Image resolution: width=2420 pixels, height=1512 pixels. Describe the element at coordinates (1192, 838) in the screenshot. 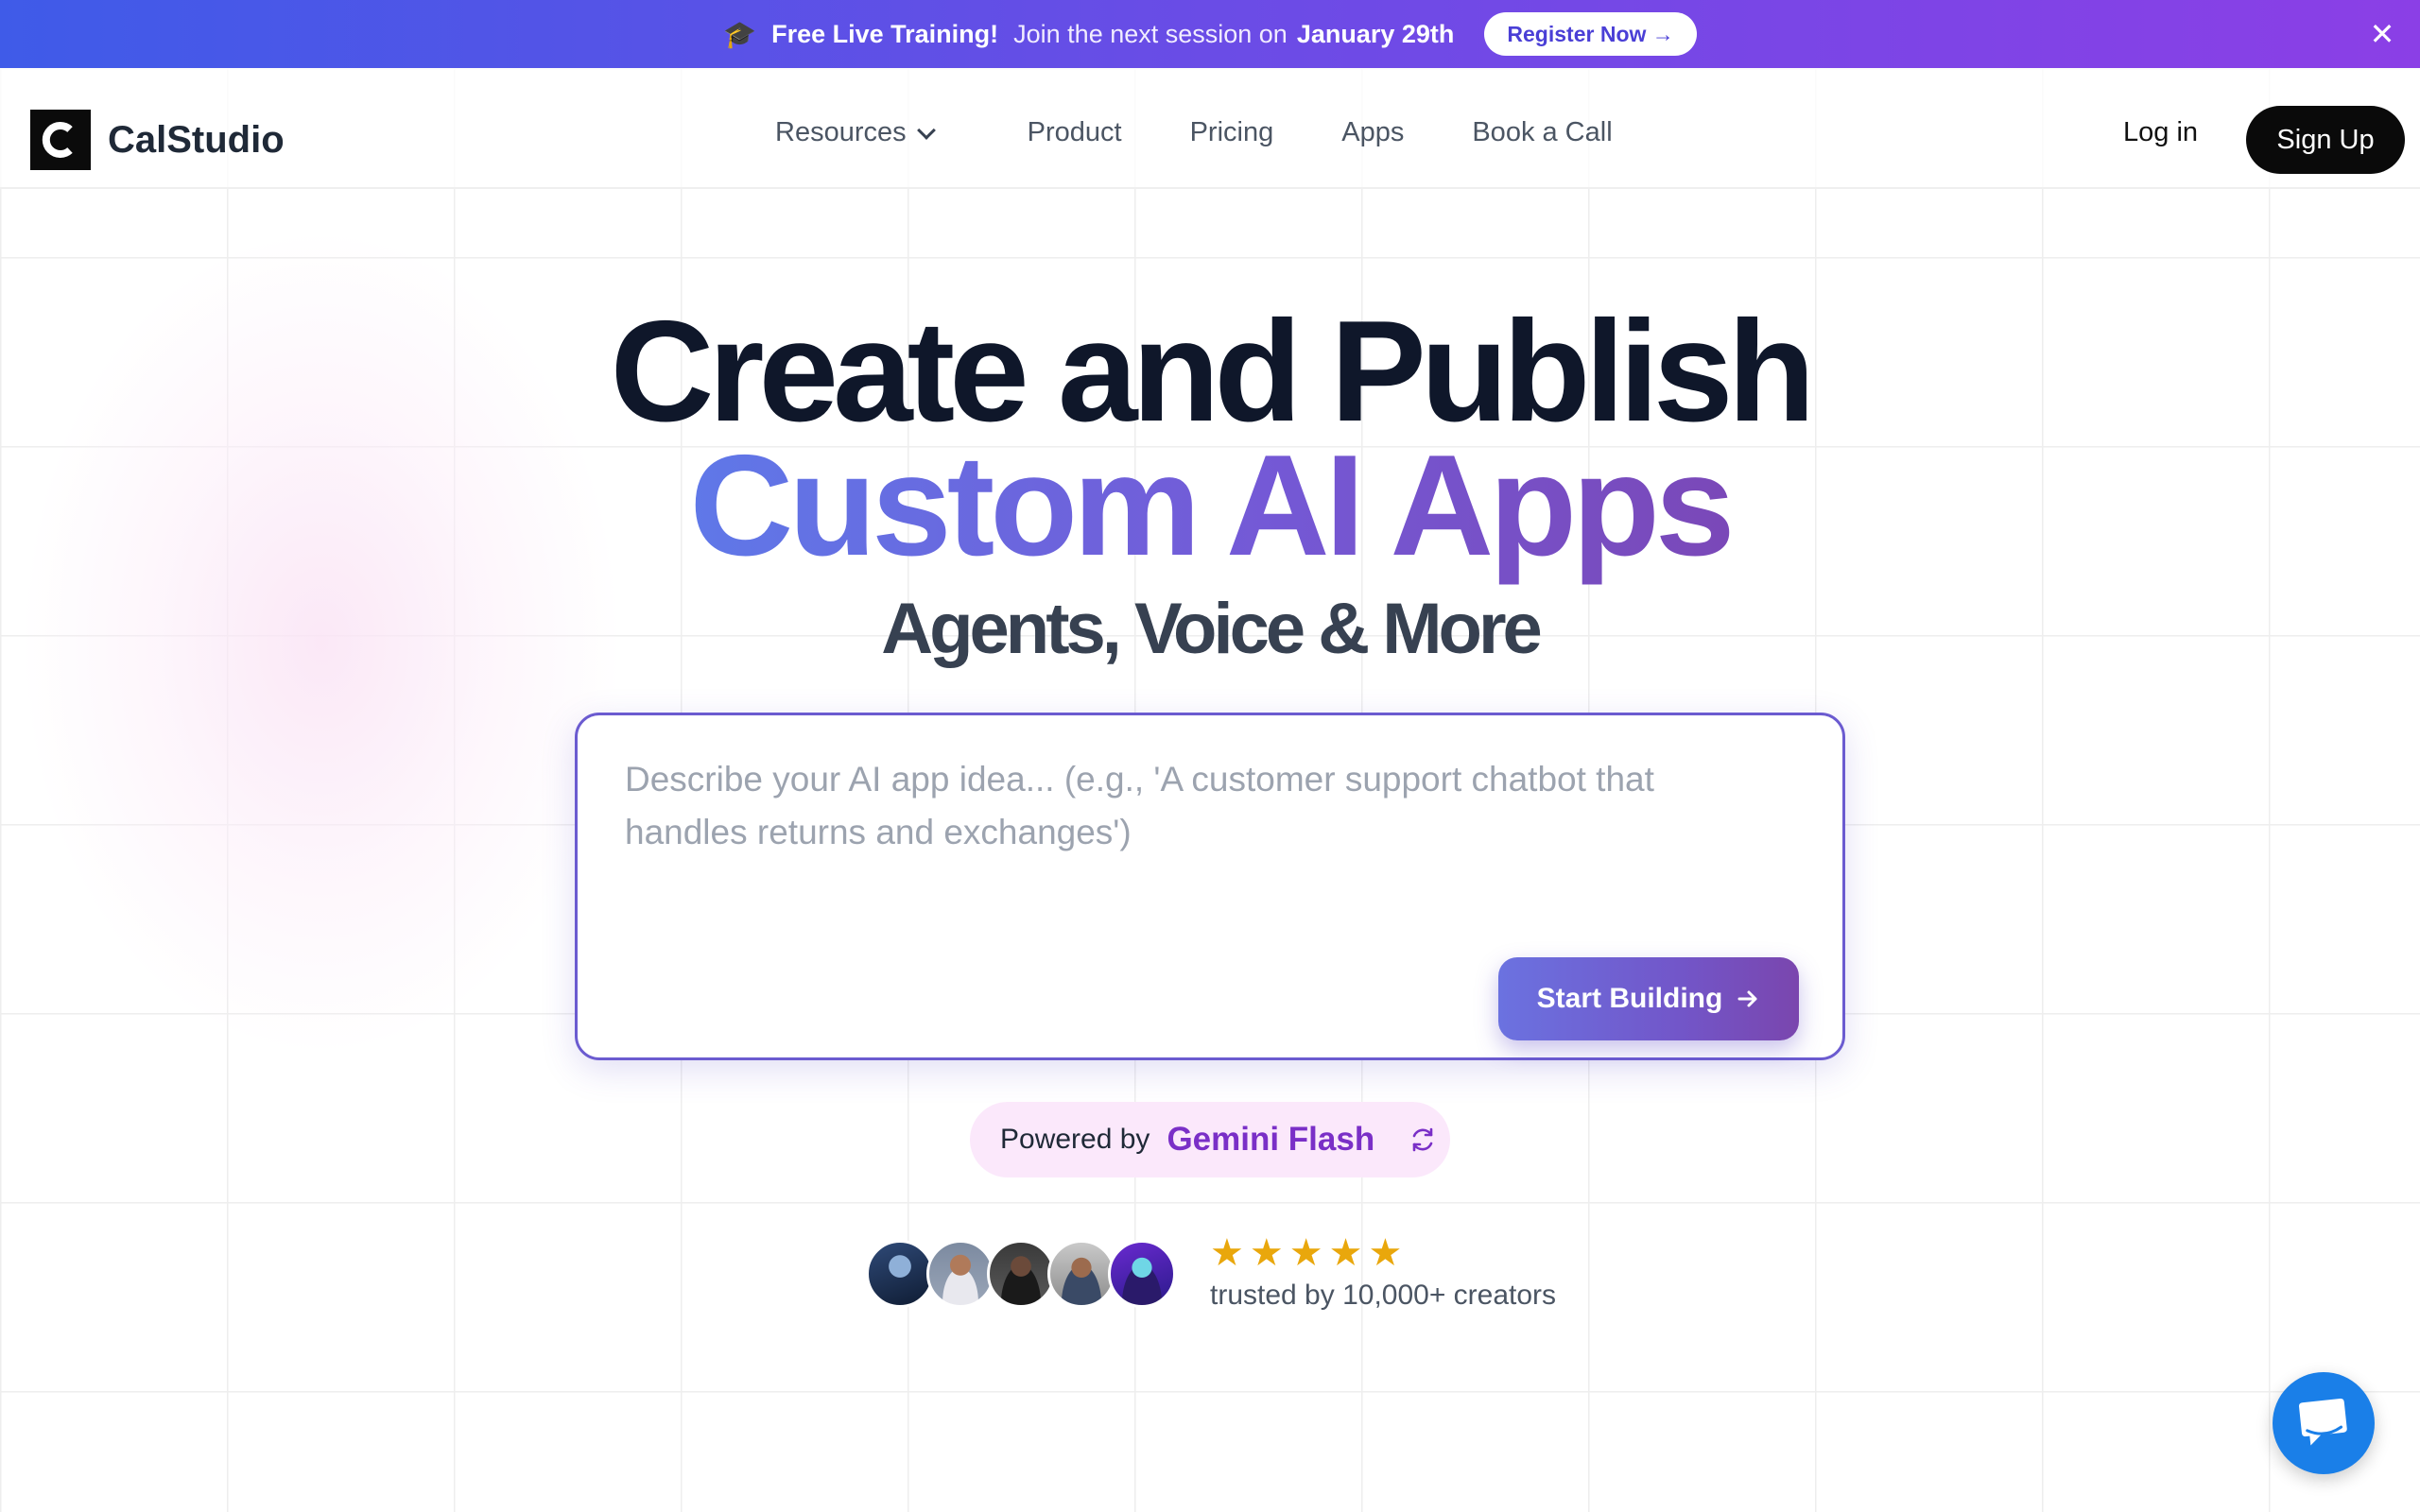

I see `app-idea-input` at that location.